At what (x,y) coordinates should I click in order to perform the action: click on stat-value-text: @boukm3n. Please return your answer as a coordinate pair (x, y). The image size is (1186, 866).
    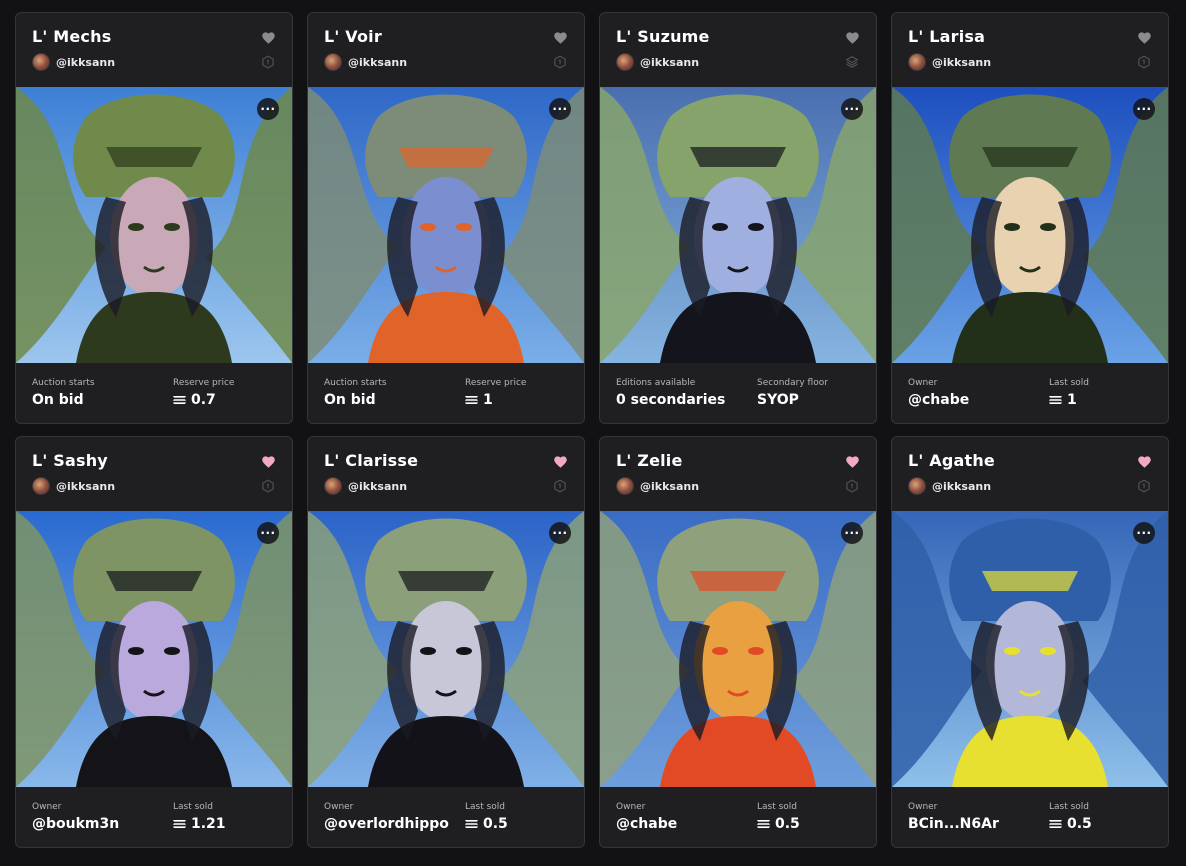
    Looking at the image, I should click on (76, 824).